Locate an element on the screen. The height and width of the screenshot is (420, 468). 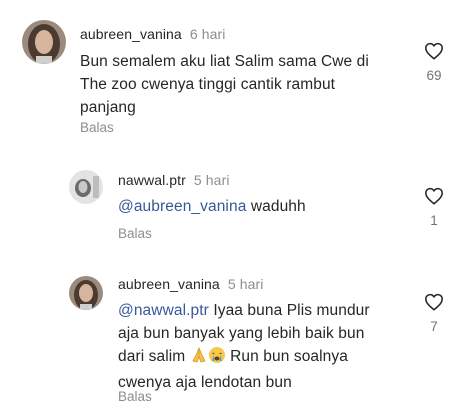
comment-line: panjang is located at coordinates (108, 107).